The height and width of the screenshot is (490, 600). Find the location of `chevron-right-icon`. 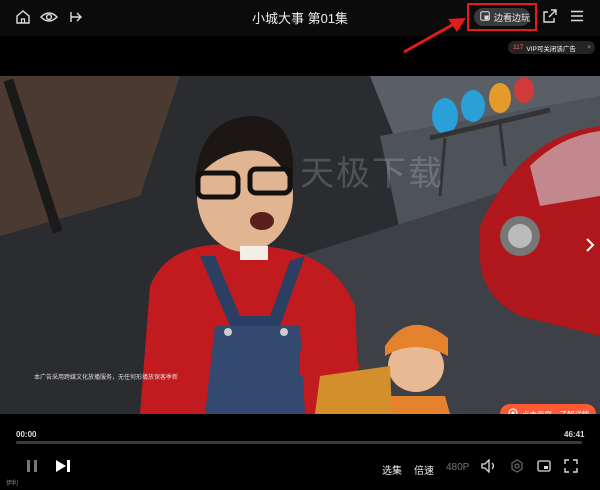

chevron-right-icon is located at coordinates (590, 245).